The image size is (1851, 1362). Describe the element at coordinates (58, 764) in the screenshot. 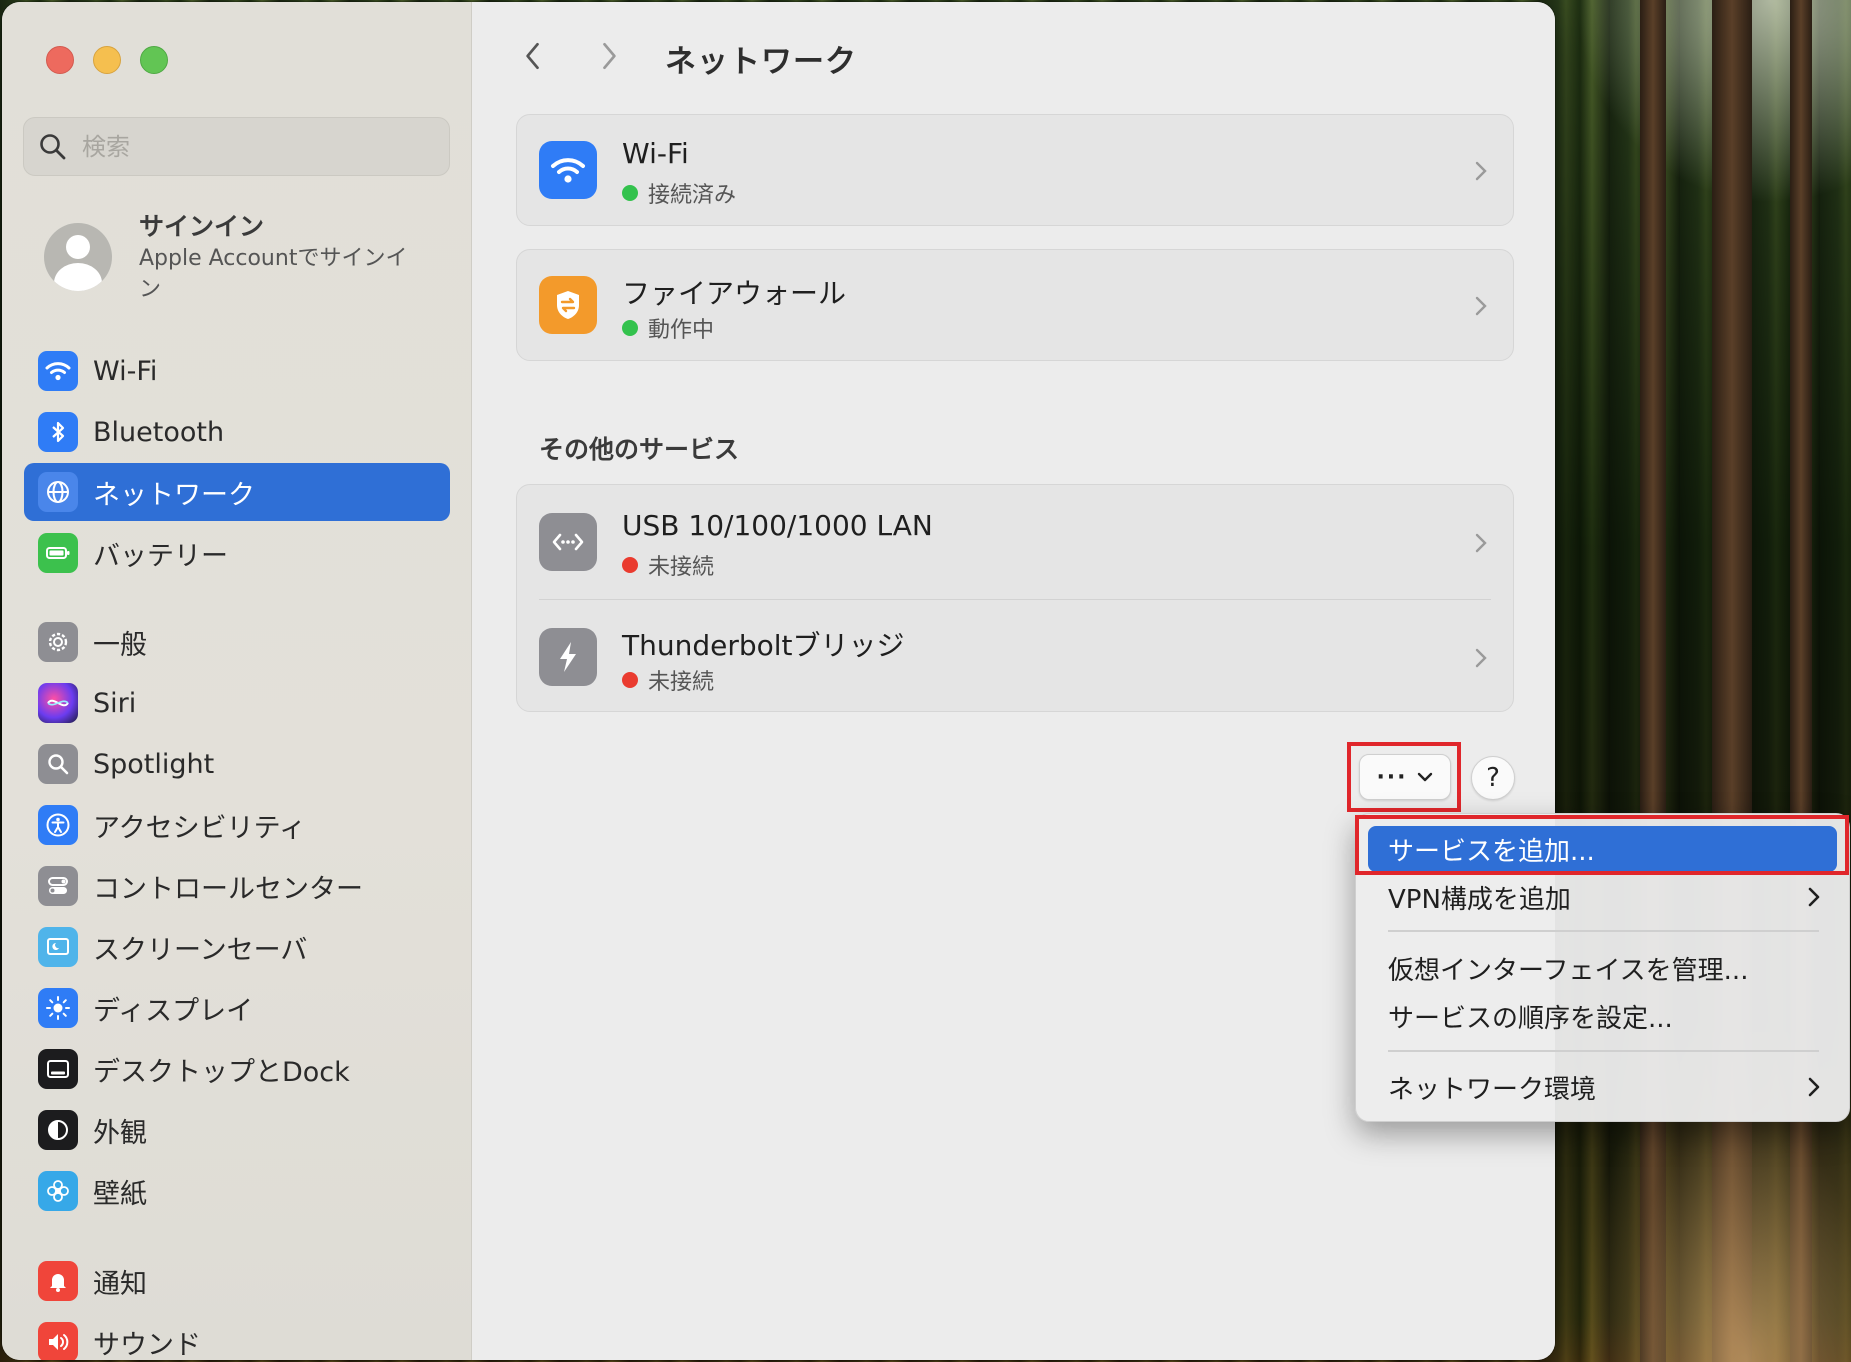

I see `magnifier-icon` at that location.